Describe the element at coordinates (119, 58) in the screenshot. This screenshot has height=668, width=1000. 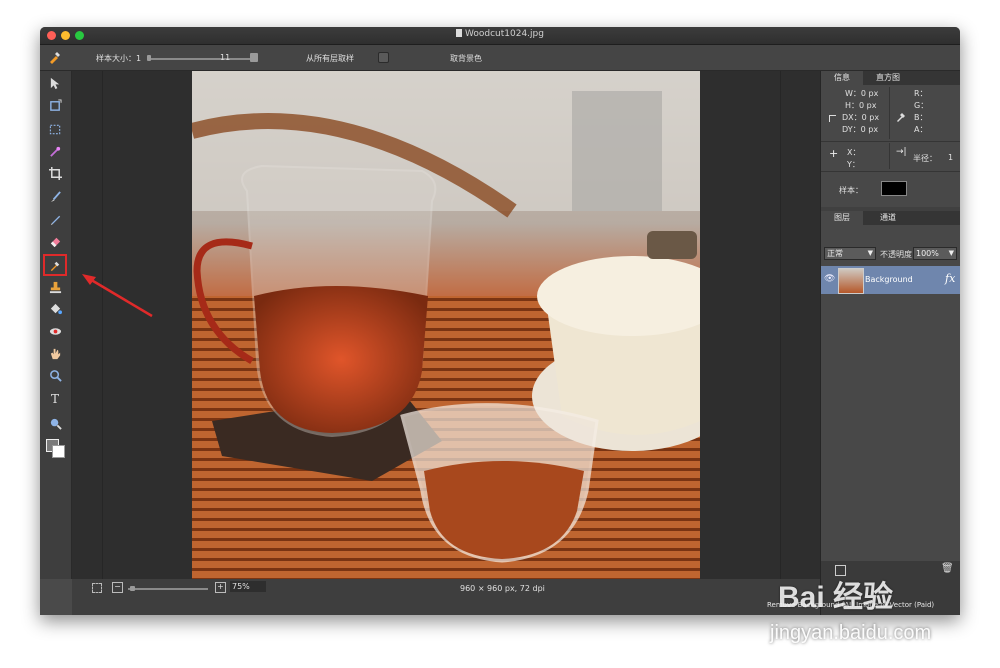
I see `sample-size-label: 样本大小：1` at that location.